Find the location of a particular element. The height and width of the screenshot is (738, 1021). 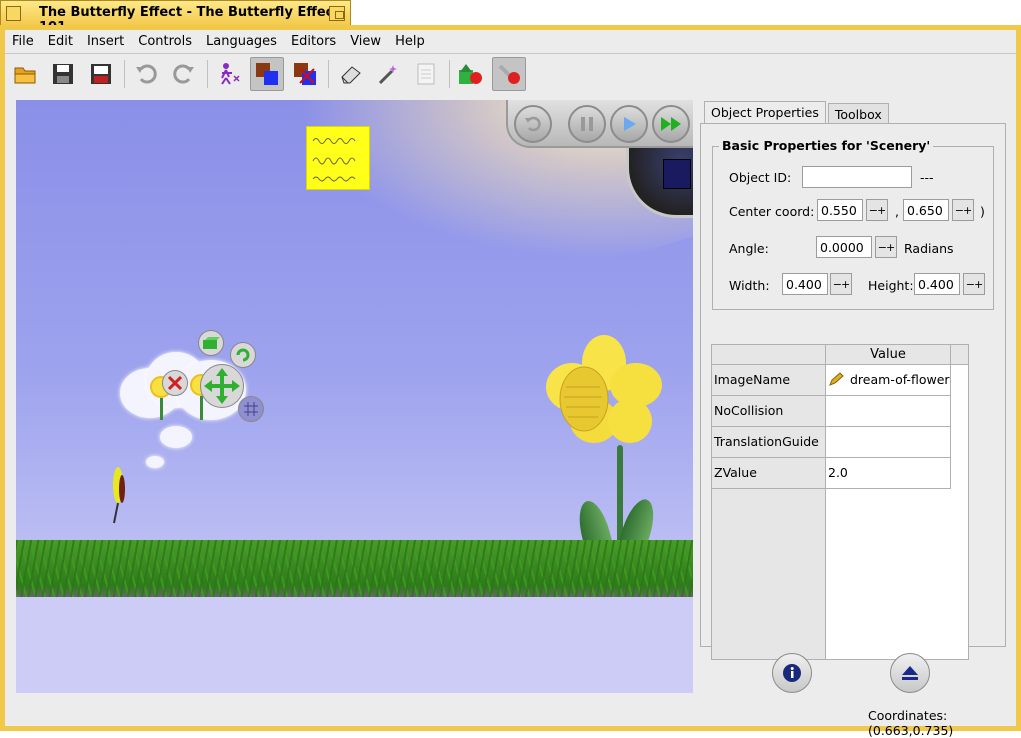

rotate-handle is located at coordinates (243, 355).